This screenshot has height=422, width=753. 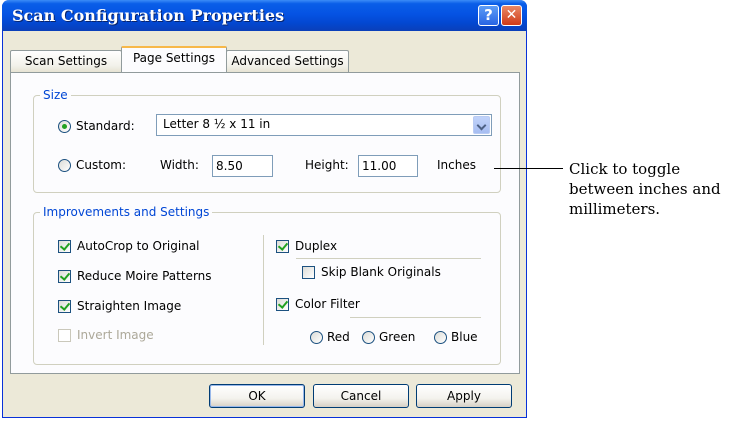 I want to click on invert-image-label: Invert Image, so click(x=115, y=335).